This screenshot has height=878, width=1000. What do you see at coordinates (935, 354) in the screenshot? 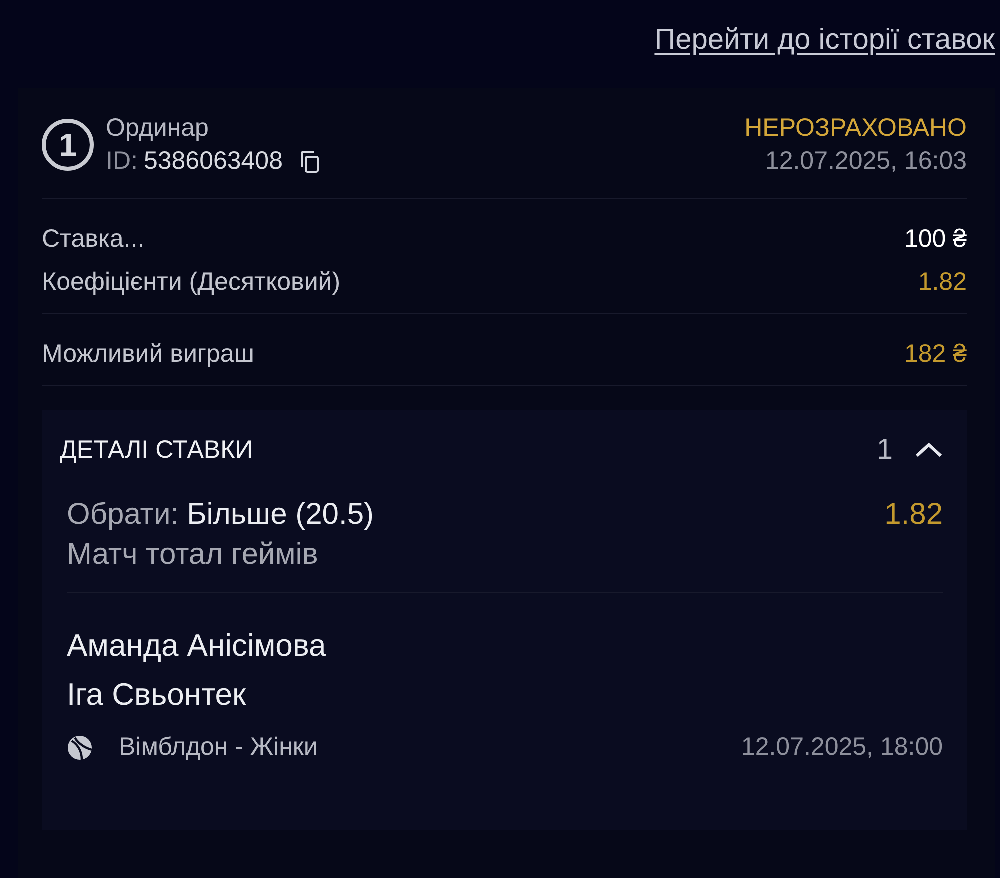
I see `summary-value: 182 ₴` at bounding box center [935, 354].